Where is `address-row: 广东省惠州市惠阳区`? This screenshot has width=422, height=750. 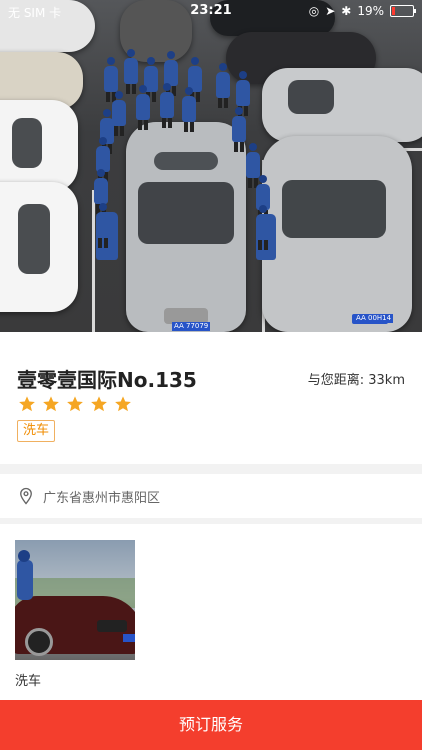 address-row: 广东省惠州市惠阳区 is located at coordinates (211, 496).